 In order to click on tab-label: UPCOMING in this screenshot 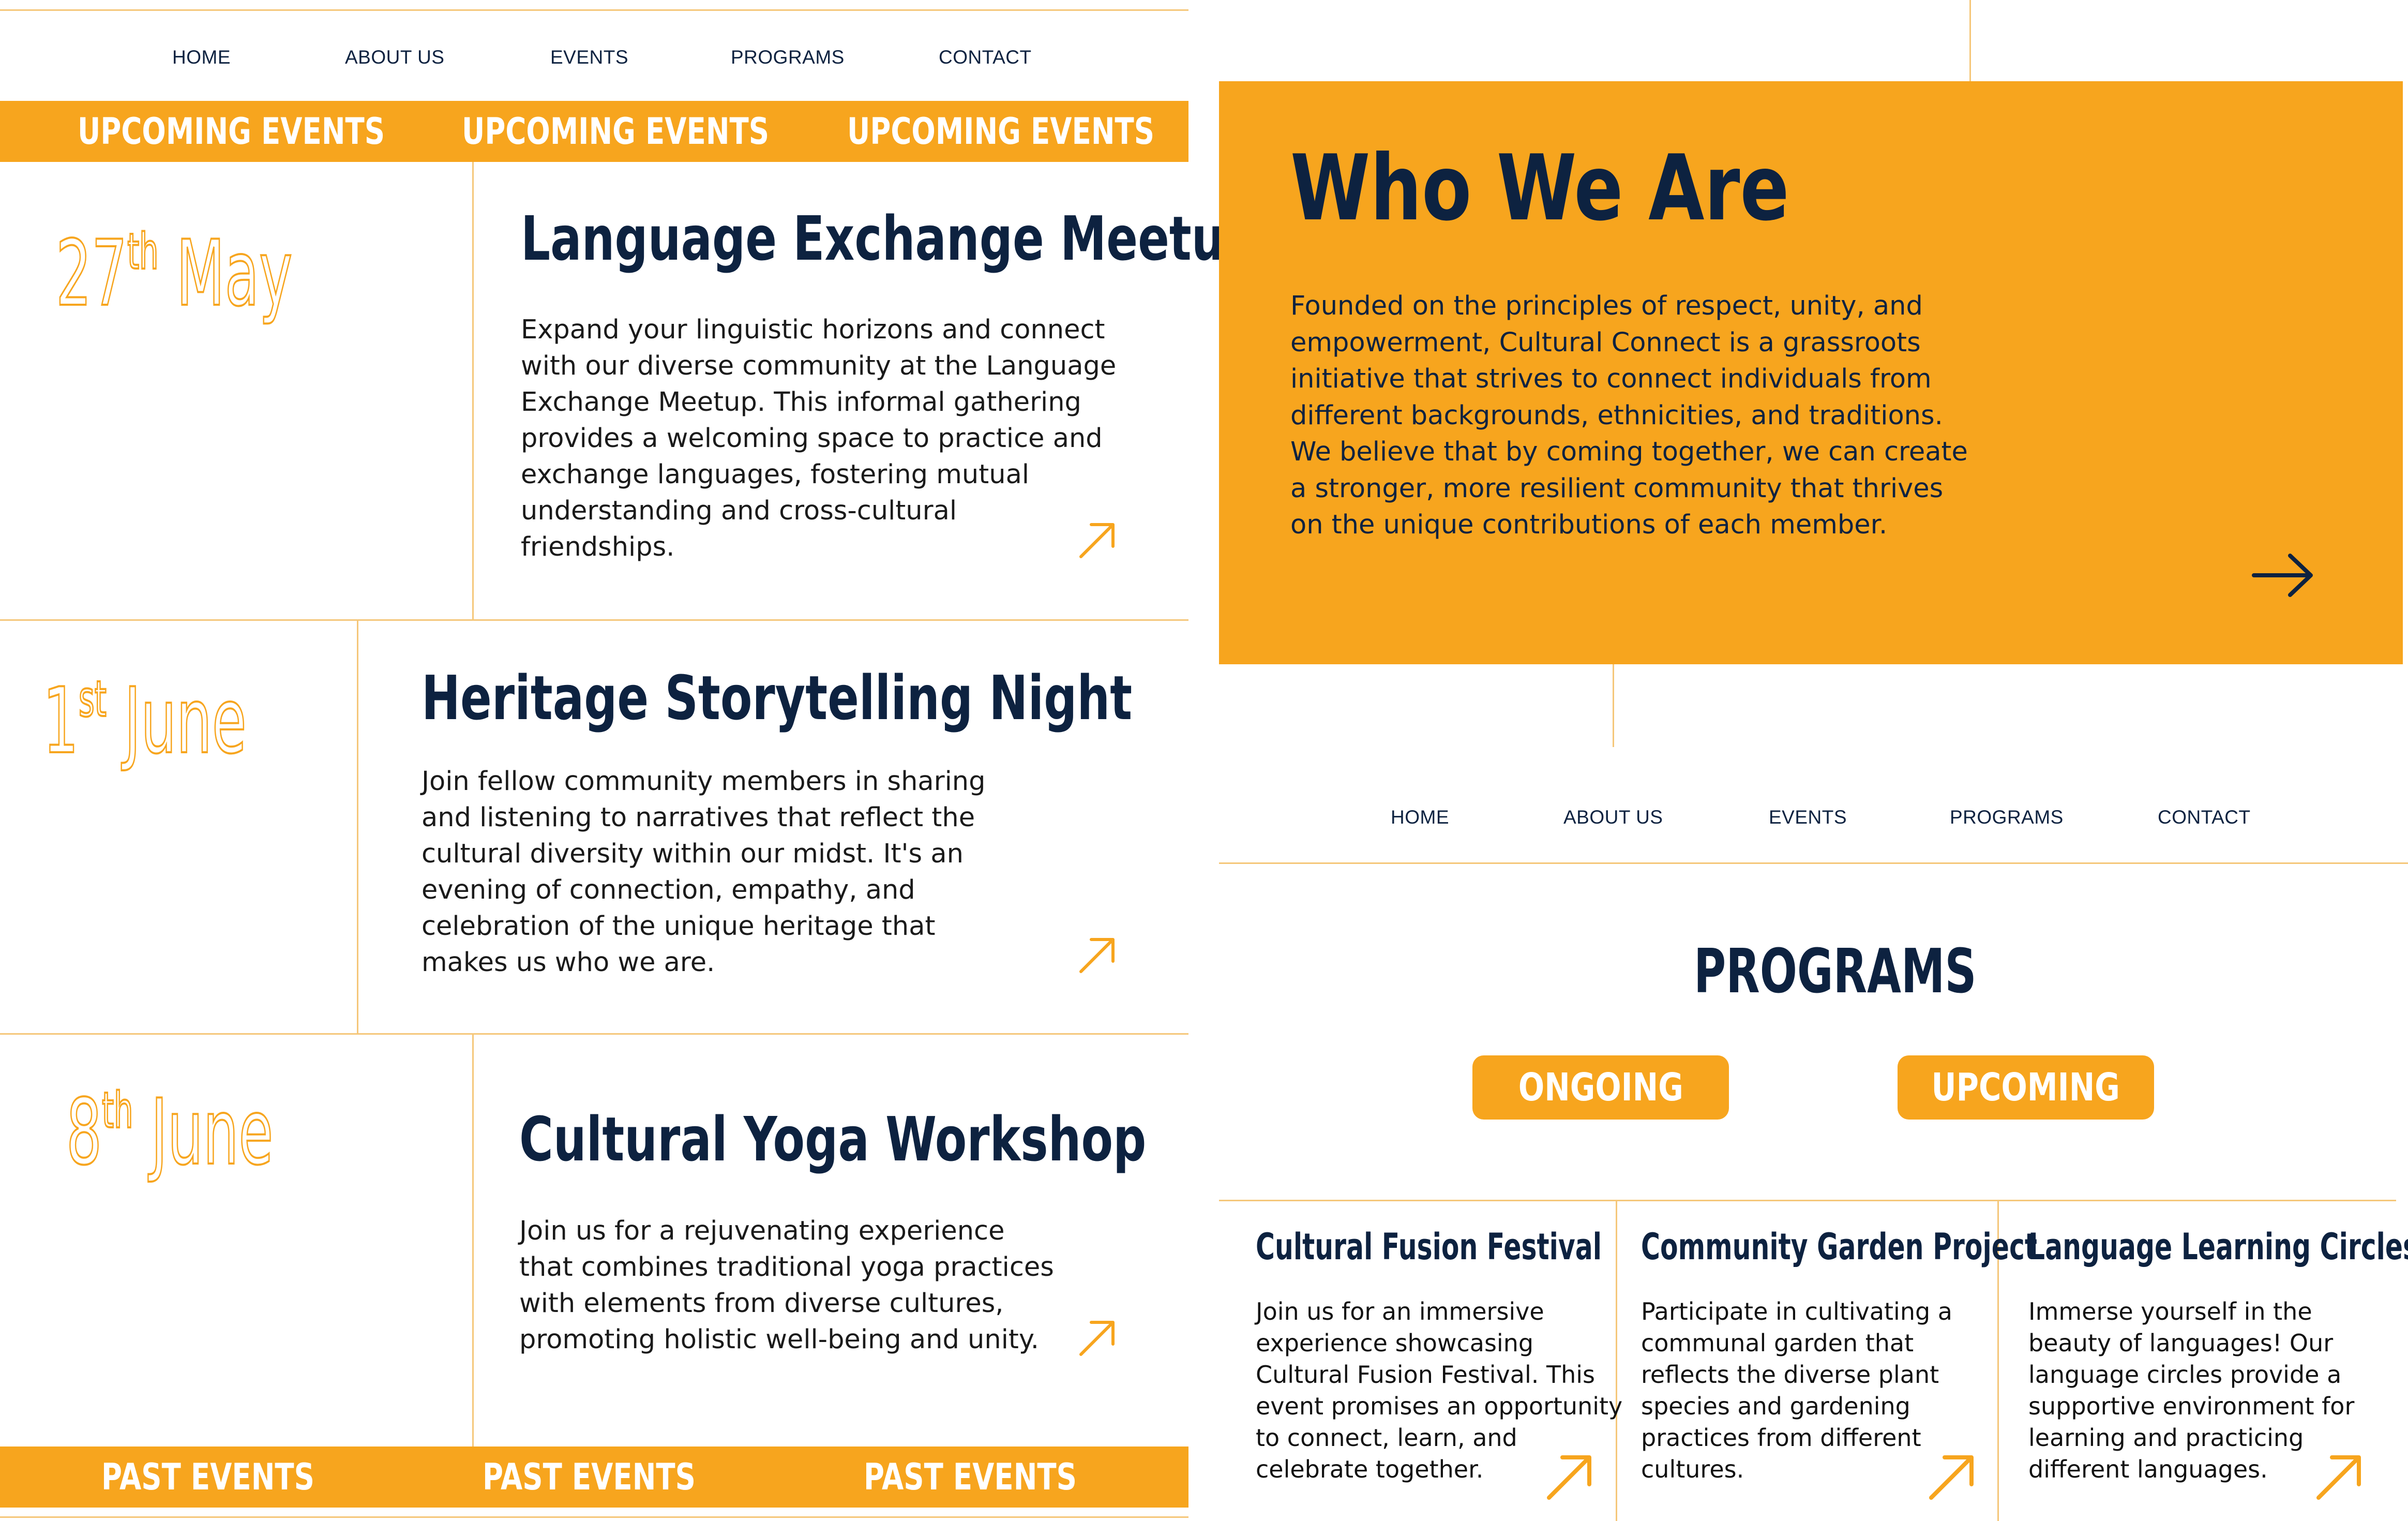, I will do `click(2026, 1087)`.